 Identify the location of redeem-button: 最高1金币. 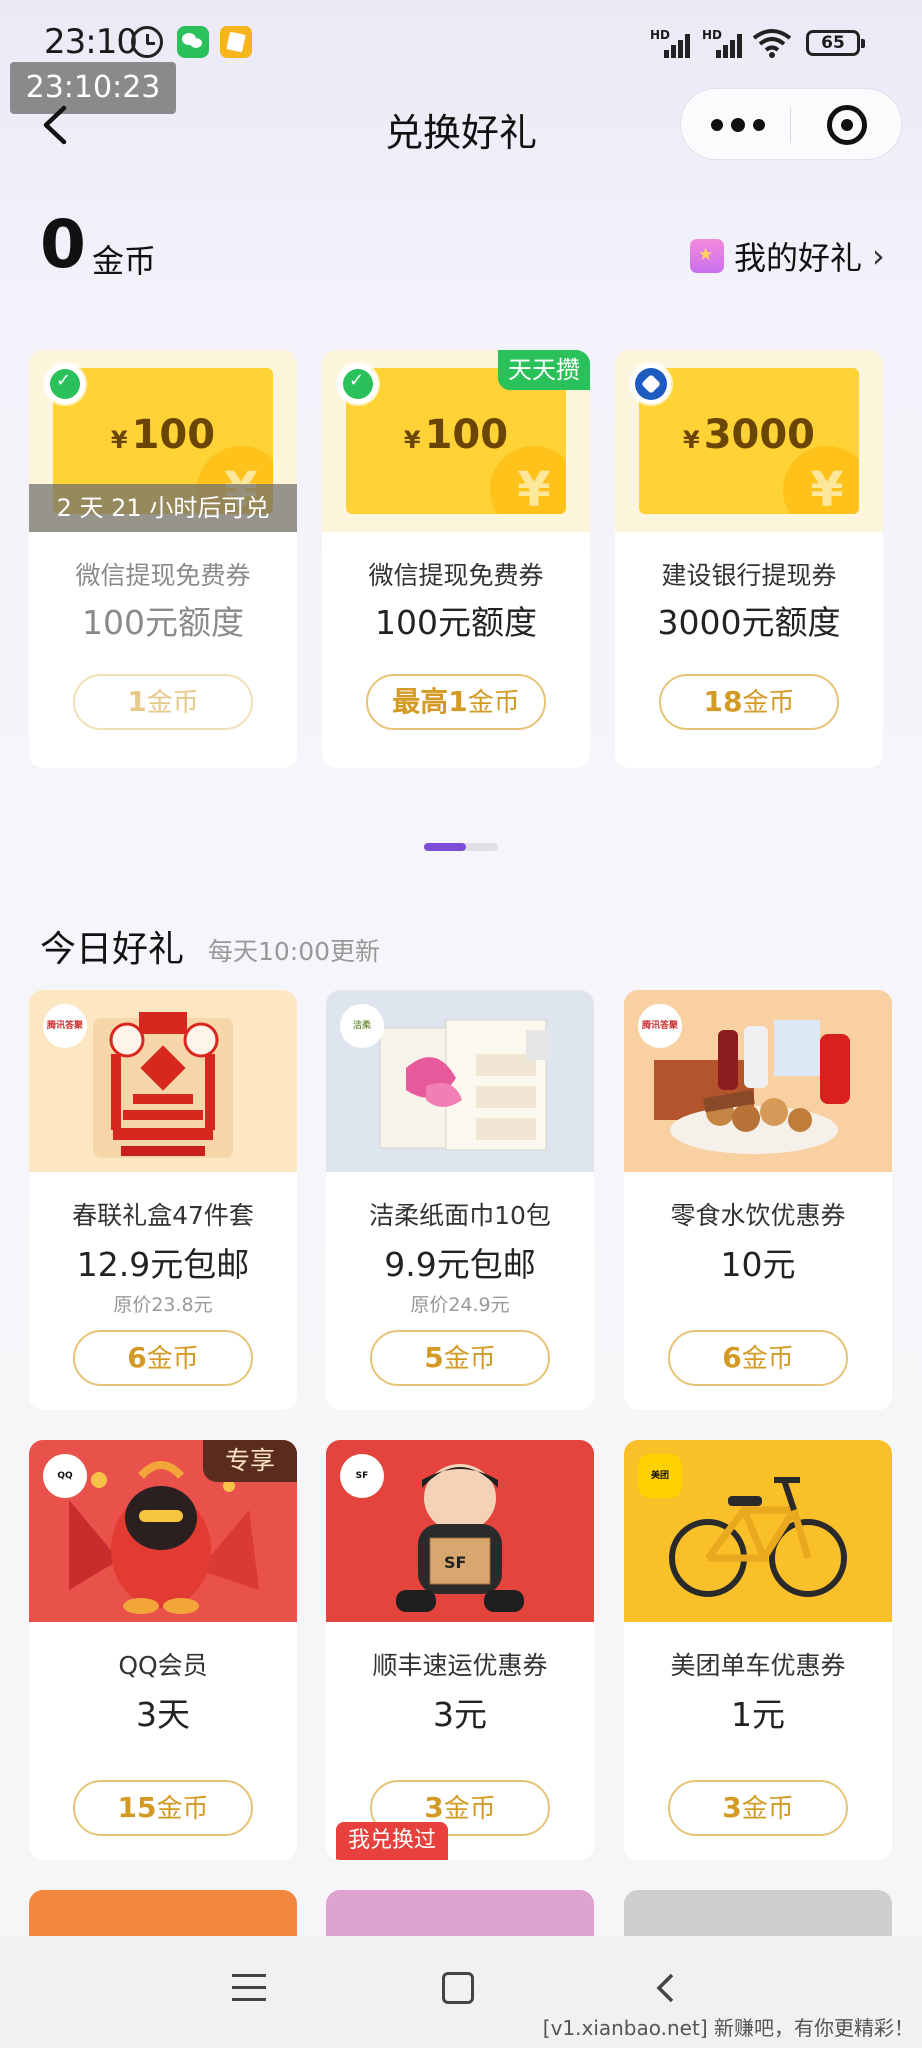
(456, 702).